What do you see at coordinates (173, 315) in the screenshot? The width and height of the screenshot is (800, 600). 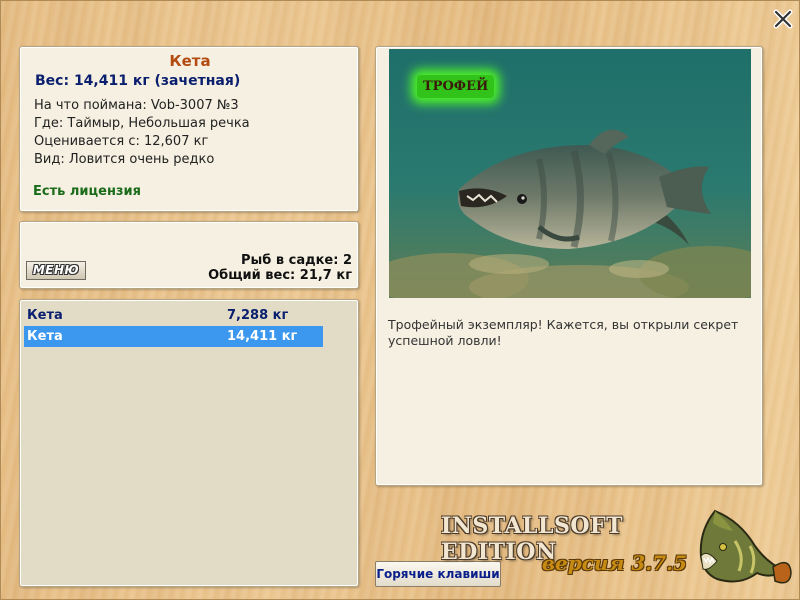 I see `list-item: Кета 7,288 кг` at bounding box center [173, 315].